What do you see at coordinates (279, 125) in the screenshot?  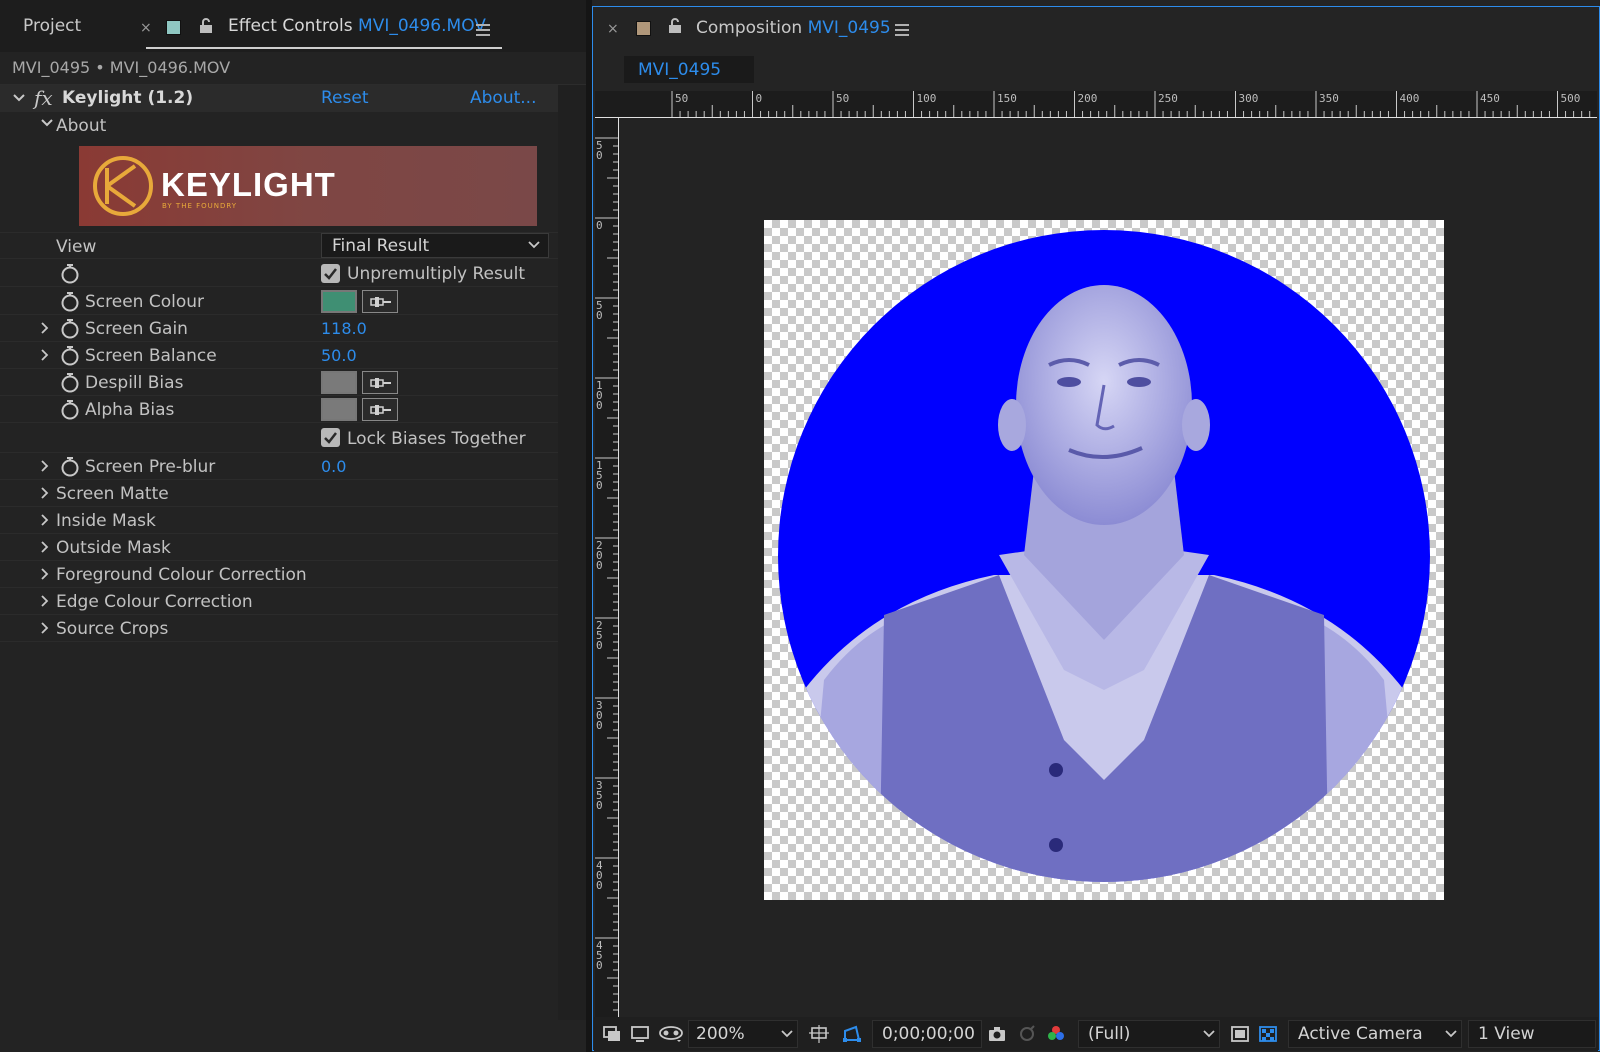 I see `about-section-row: About` at bounding box center [279, 125].